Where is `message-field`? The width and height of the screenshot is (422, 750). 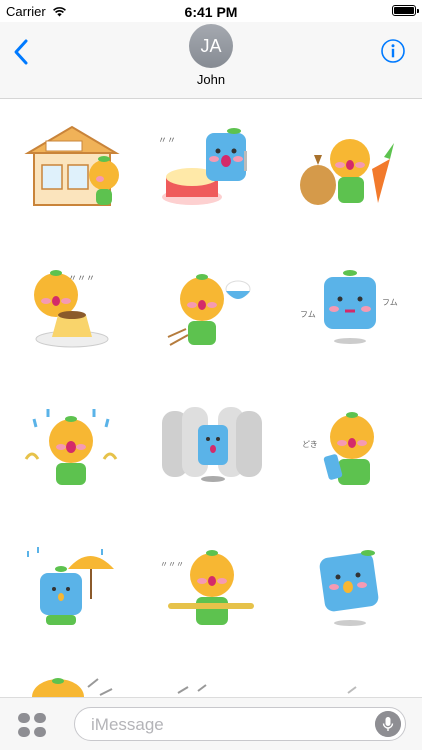 message-field is located at coordinates (240, 724).